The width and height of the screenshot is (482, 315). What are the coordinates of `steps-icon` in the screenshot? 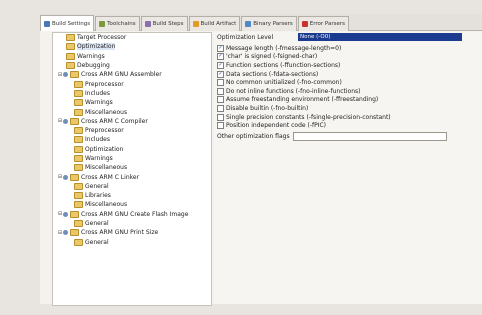 It's located at (147, 24).